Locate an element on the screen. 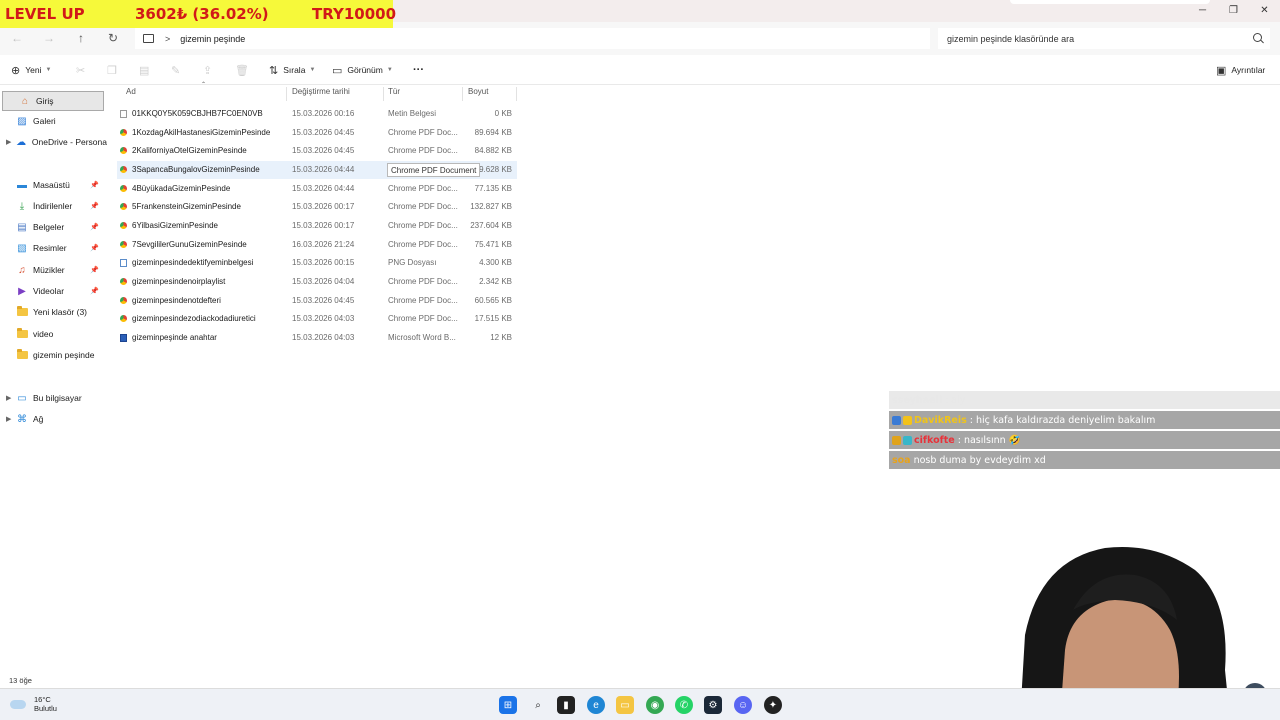  sidebar-item-downloads: ⤓ İndirilenler 📌 is located at coordinates (53, 206).